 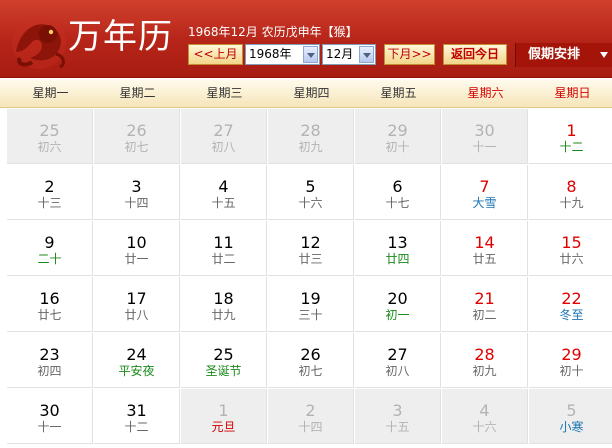 I want to click on month-select: 12月, so click(x=349, y=54).